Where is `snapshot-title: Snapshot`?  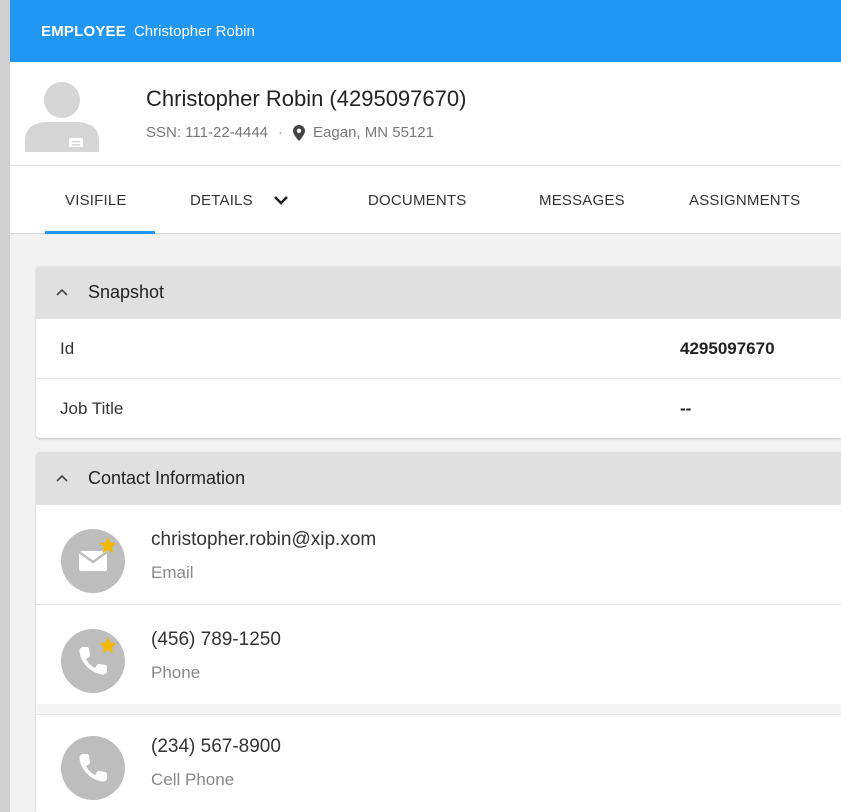
snapshot-title: Snapshot is located at coordinates (126, 291).